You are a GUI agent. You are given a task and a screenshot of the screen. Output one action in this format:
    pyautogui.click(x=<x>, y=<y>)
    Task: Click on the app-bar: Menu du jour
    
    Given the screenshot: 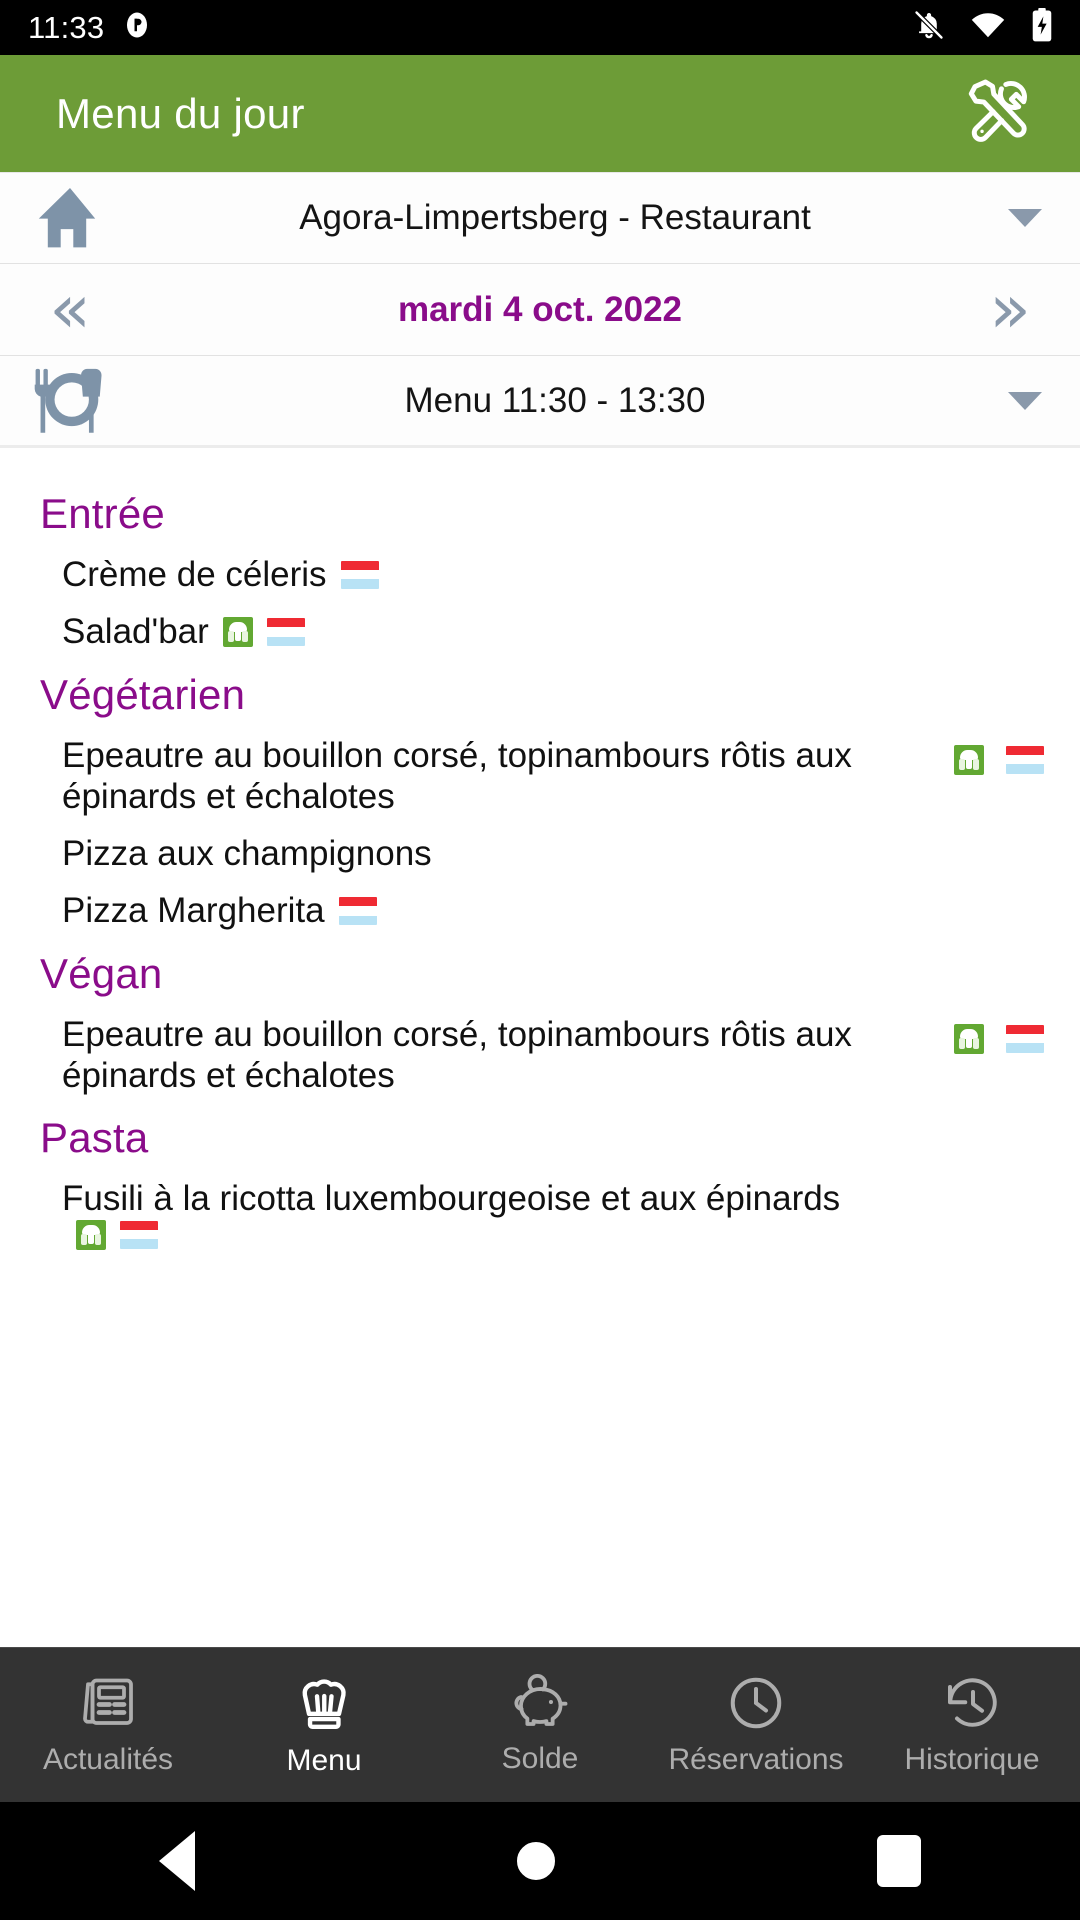 What is the action you would take?
    pyautogui.click(x=540, y=113)
    